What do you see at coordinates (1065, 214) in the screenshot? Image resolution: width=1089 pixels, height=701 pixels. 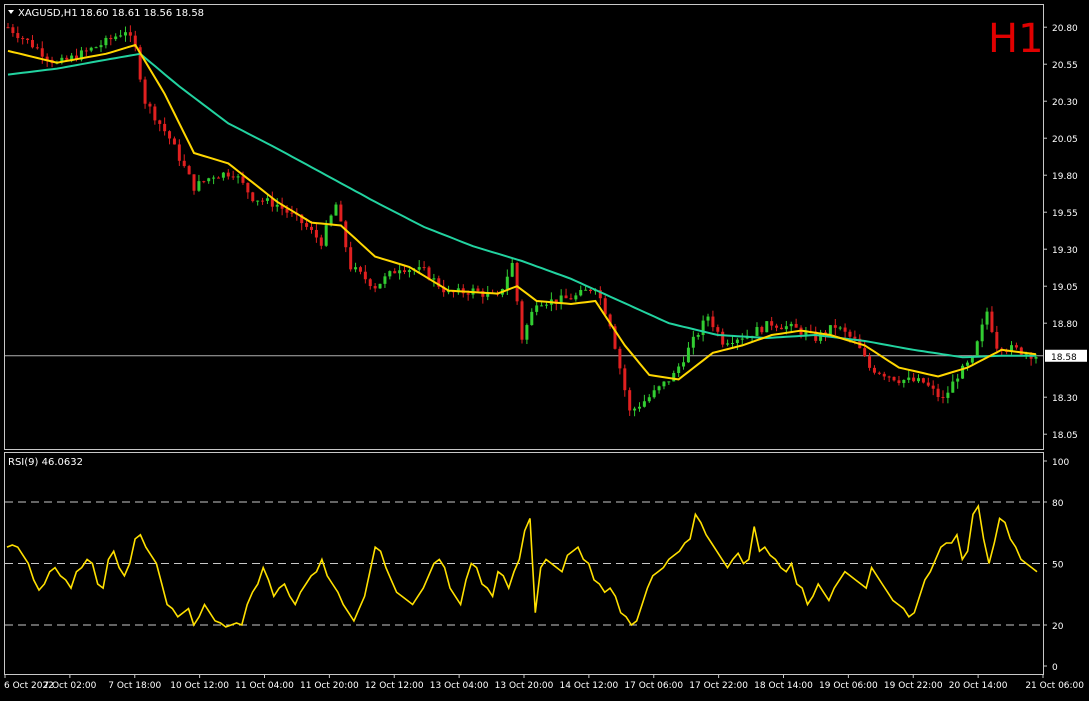 I see `price-tick-label: 19.55` at bounding box center [1065, 214].